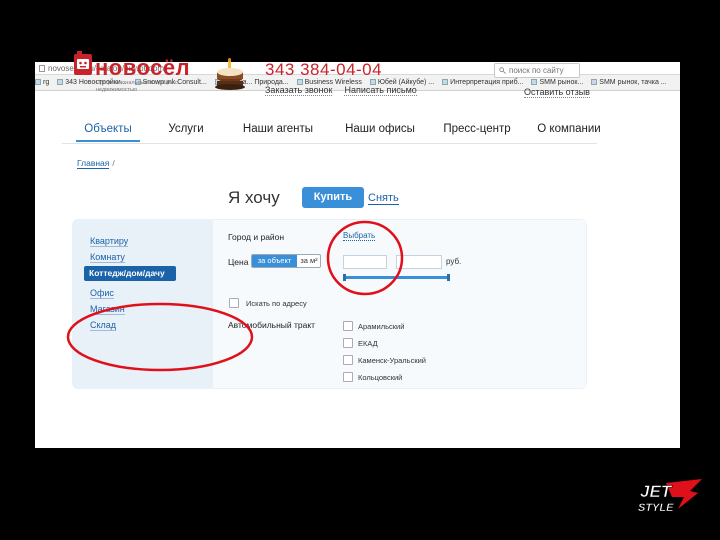  I want to click on category-label: Склад, so click(103, 325).